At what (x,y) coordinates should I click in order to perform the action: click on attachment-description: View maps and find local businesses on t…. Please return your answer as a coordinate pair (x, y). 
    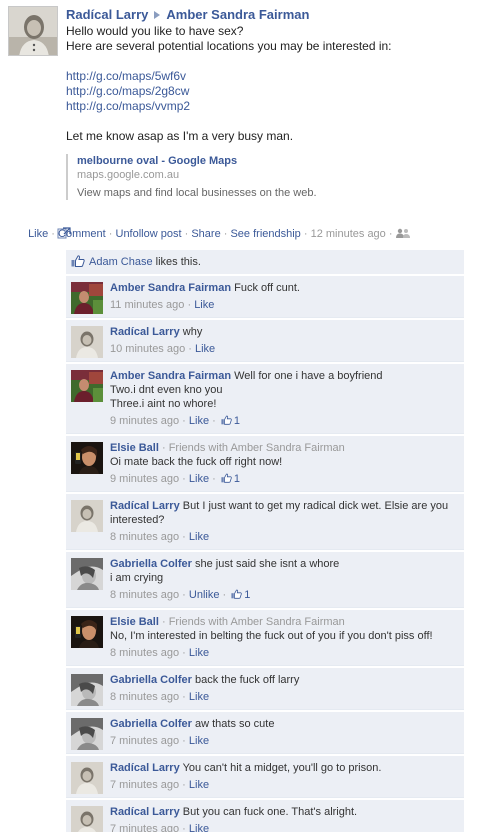
    Looking at the image, I should click on (197, 193).